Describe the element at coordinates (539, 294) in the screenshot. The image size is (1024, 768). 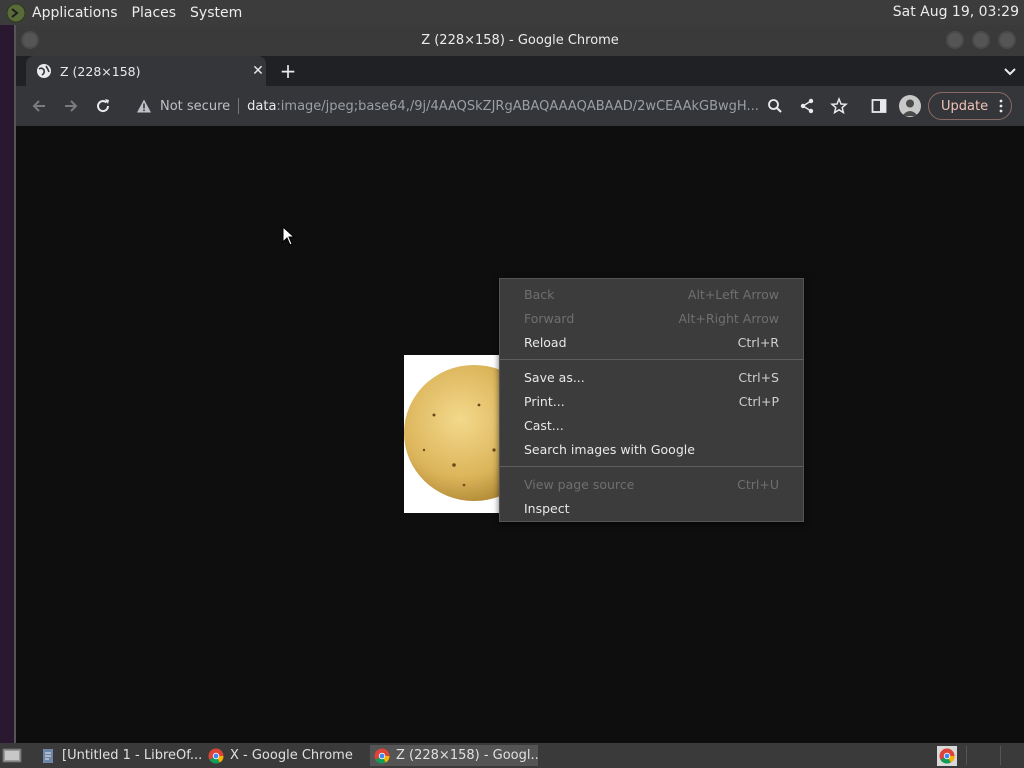
I see `menu-item-label: Back` at that location.